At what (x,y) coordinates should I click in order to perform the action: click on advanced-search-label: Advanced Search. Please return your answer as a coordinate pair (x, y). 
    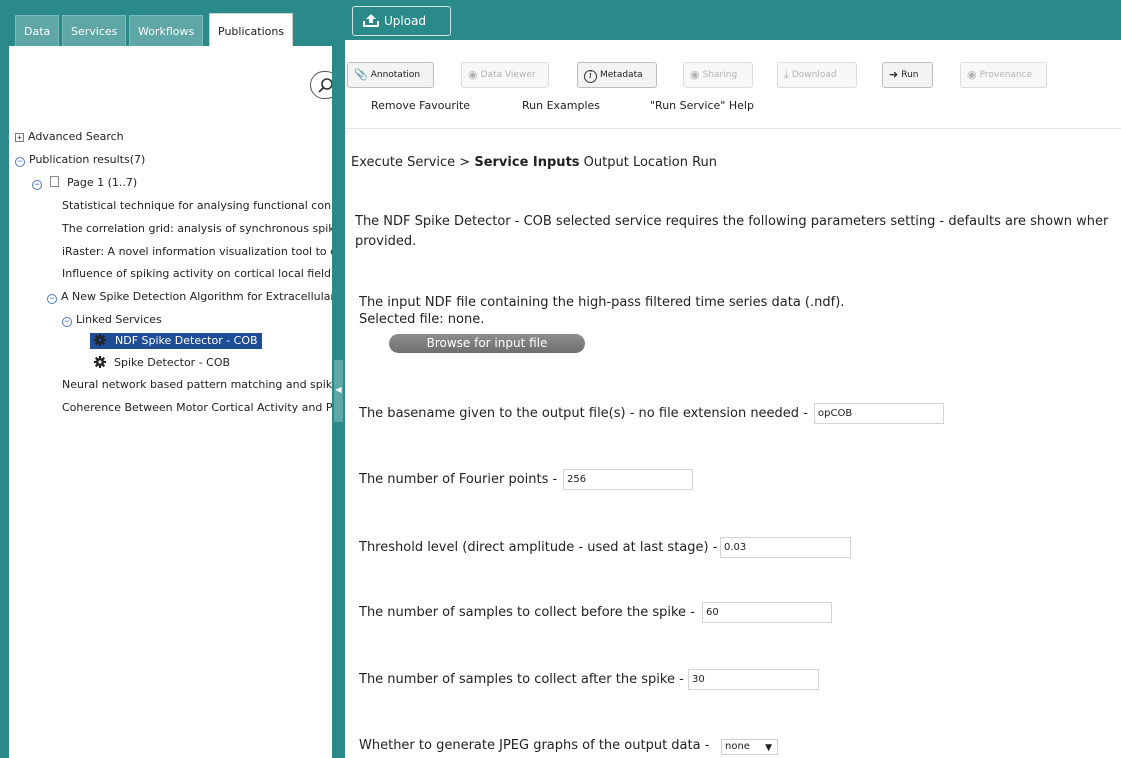
    Looking at the image, I should click on (76, 136).